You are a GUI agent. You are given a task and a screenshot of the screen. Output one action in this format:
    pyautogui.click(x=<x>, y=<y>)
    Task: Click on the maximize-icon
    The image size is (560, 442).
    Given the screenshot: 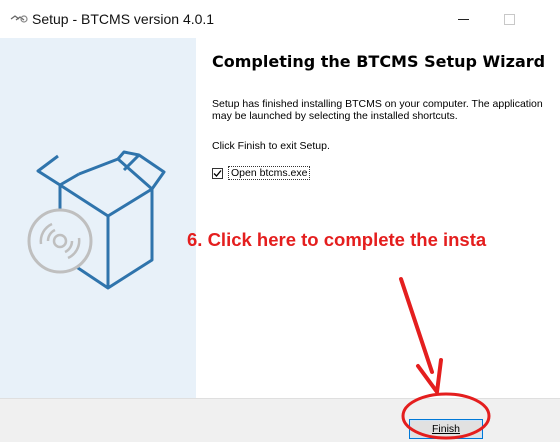 What is the action you would take?
    pyautogui.click(x=509, y=19)
    